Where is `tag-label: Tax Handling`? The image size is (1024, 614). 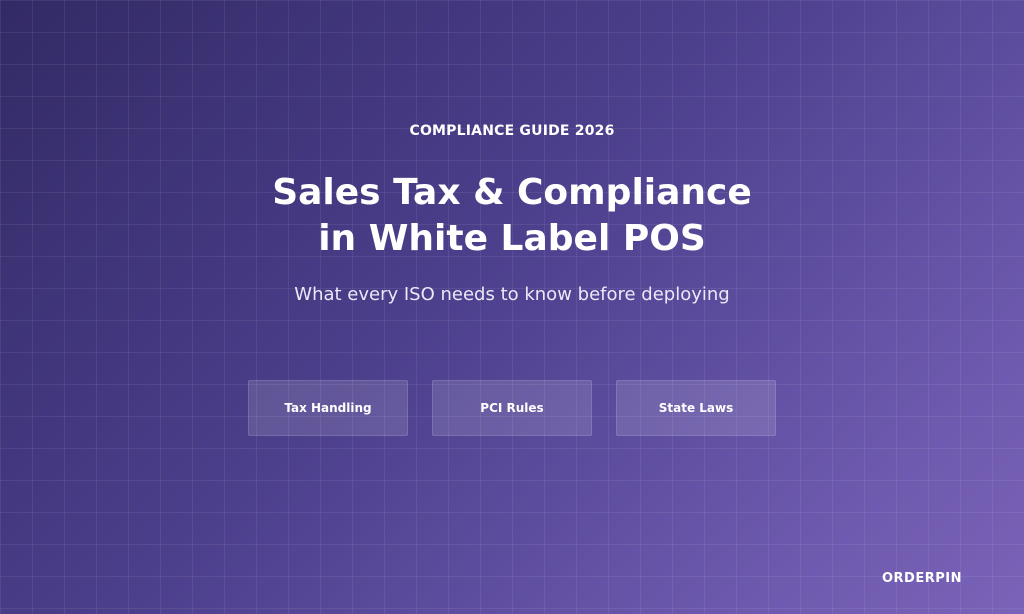
tag-label: Tax Handling is located at coordinates (328, 408).